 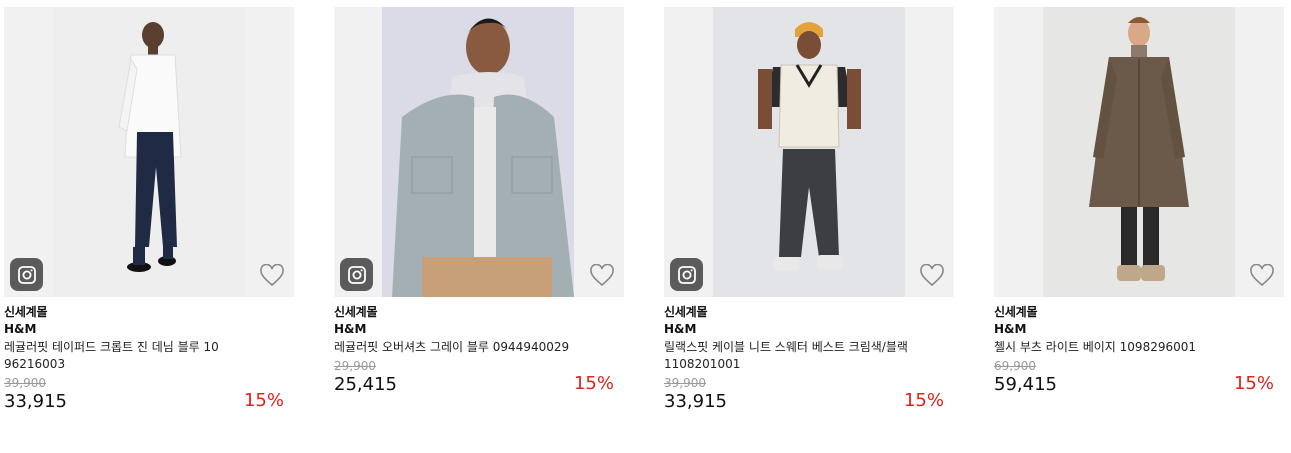 What do you see at coordinates (355, 366) in the screenshot?
I see `original-price: 29,900` at bounding box center [355, 366].